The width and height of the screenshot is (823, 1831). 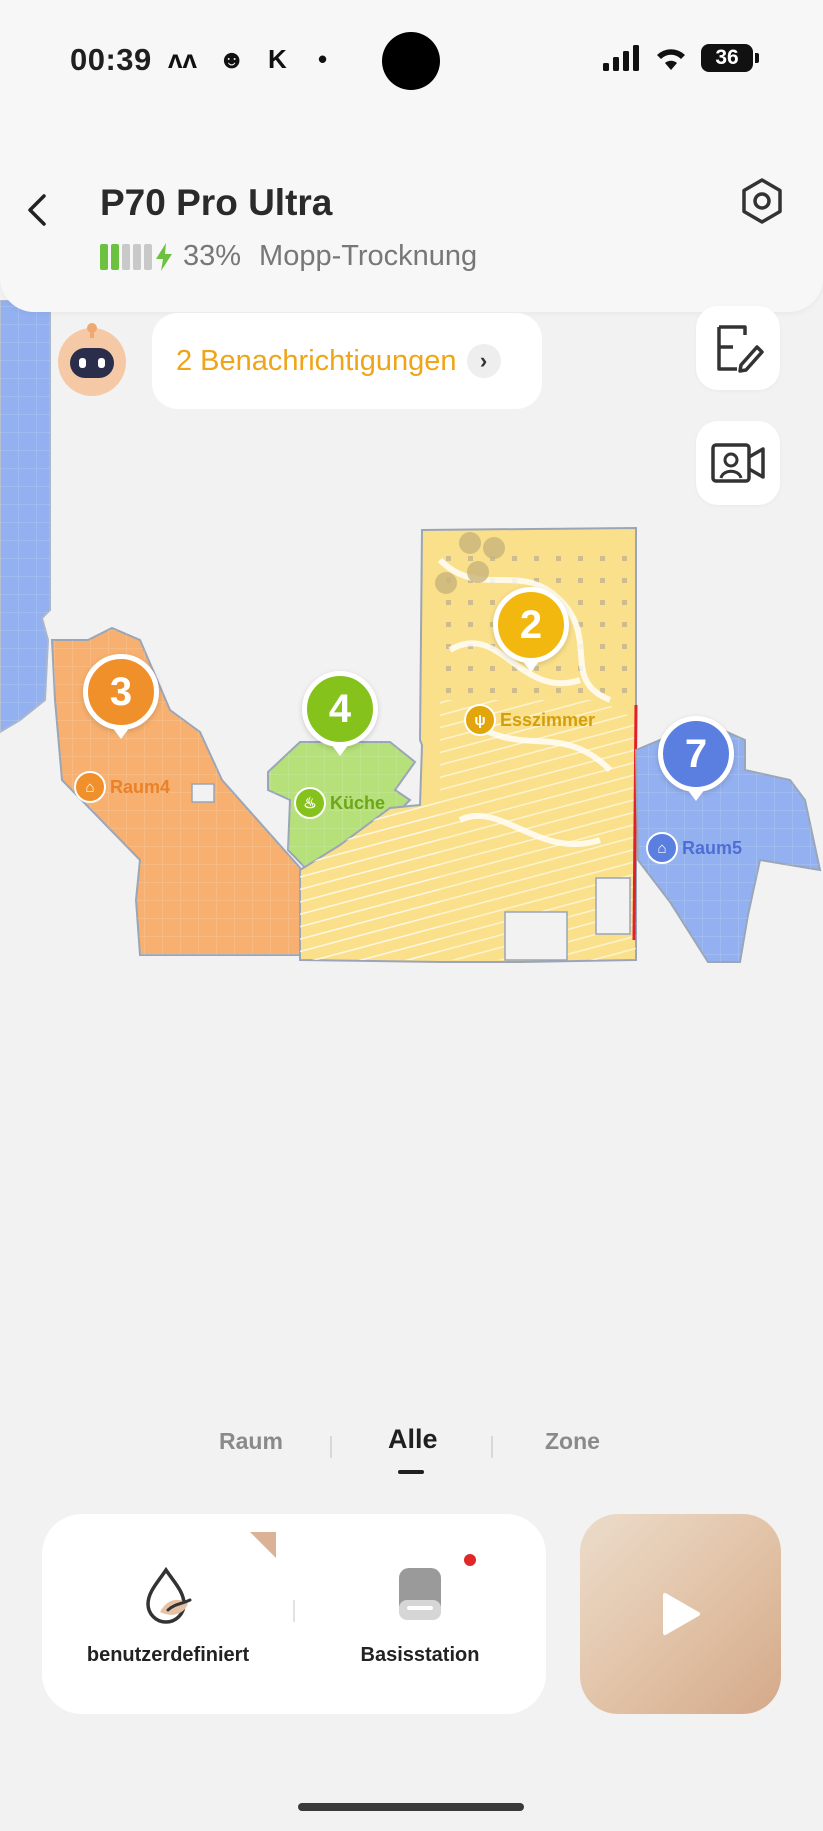 I want to click on status-bar: 00:39 ʌʌ ☻ K • 36, so click(x=411, y=60).